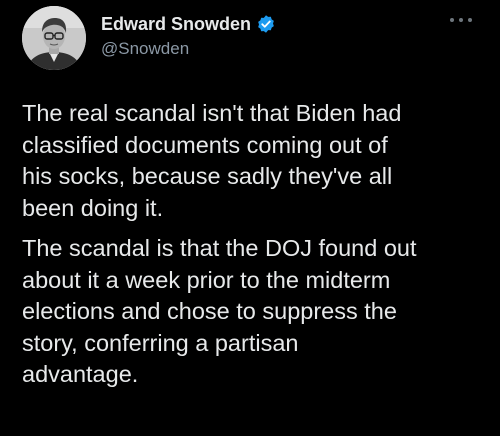 Image resolution: width=500 pixels, height=436 pixels. Describe the element at coordinates (176, 24) in the screenshot. I see `author-display-name: Edward Snowden` at that location.